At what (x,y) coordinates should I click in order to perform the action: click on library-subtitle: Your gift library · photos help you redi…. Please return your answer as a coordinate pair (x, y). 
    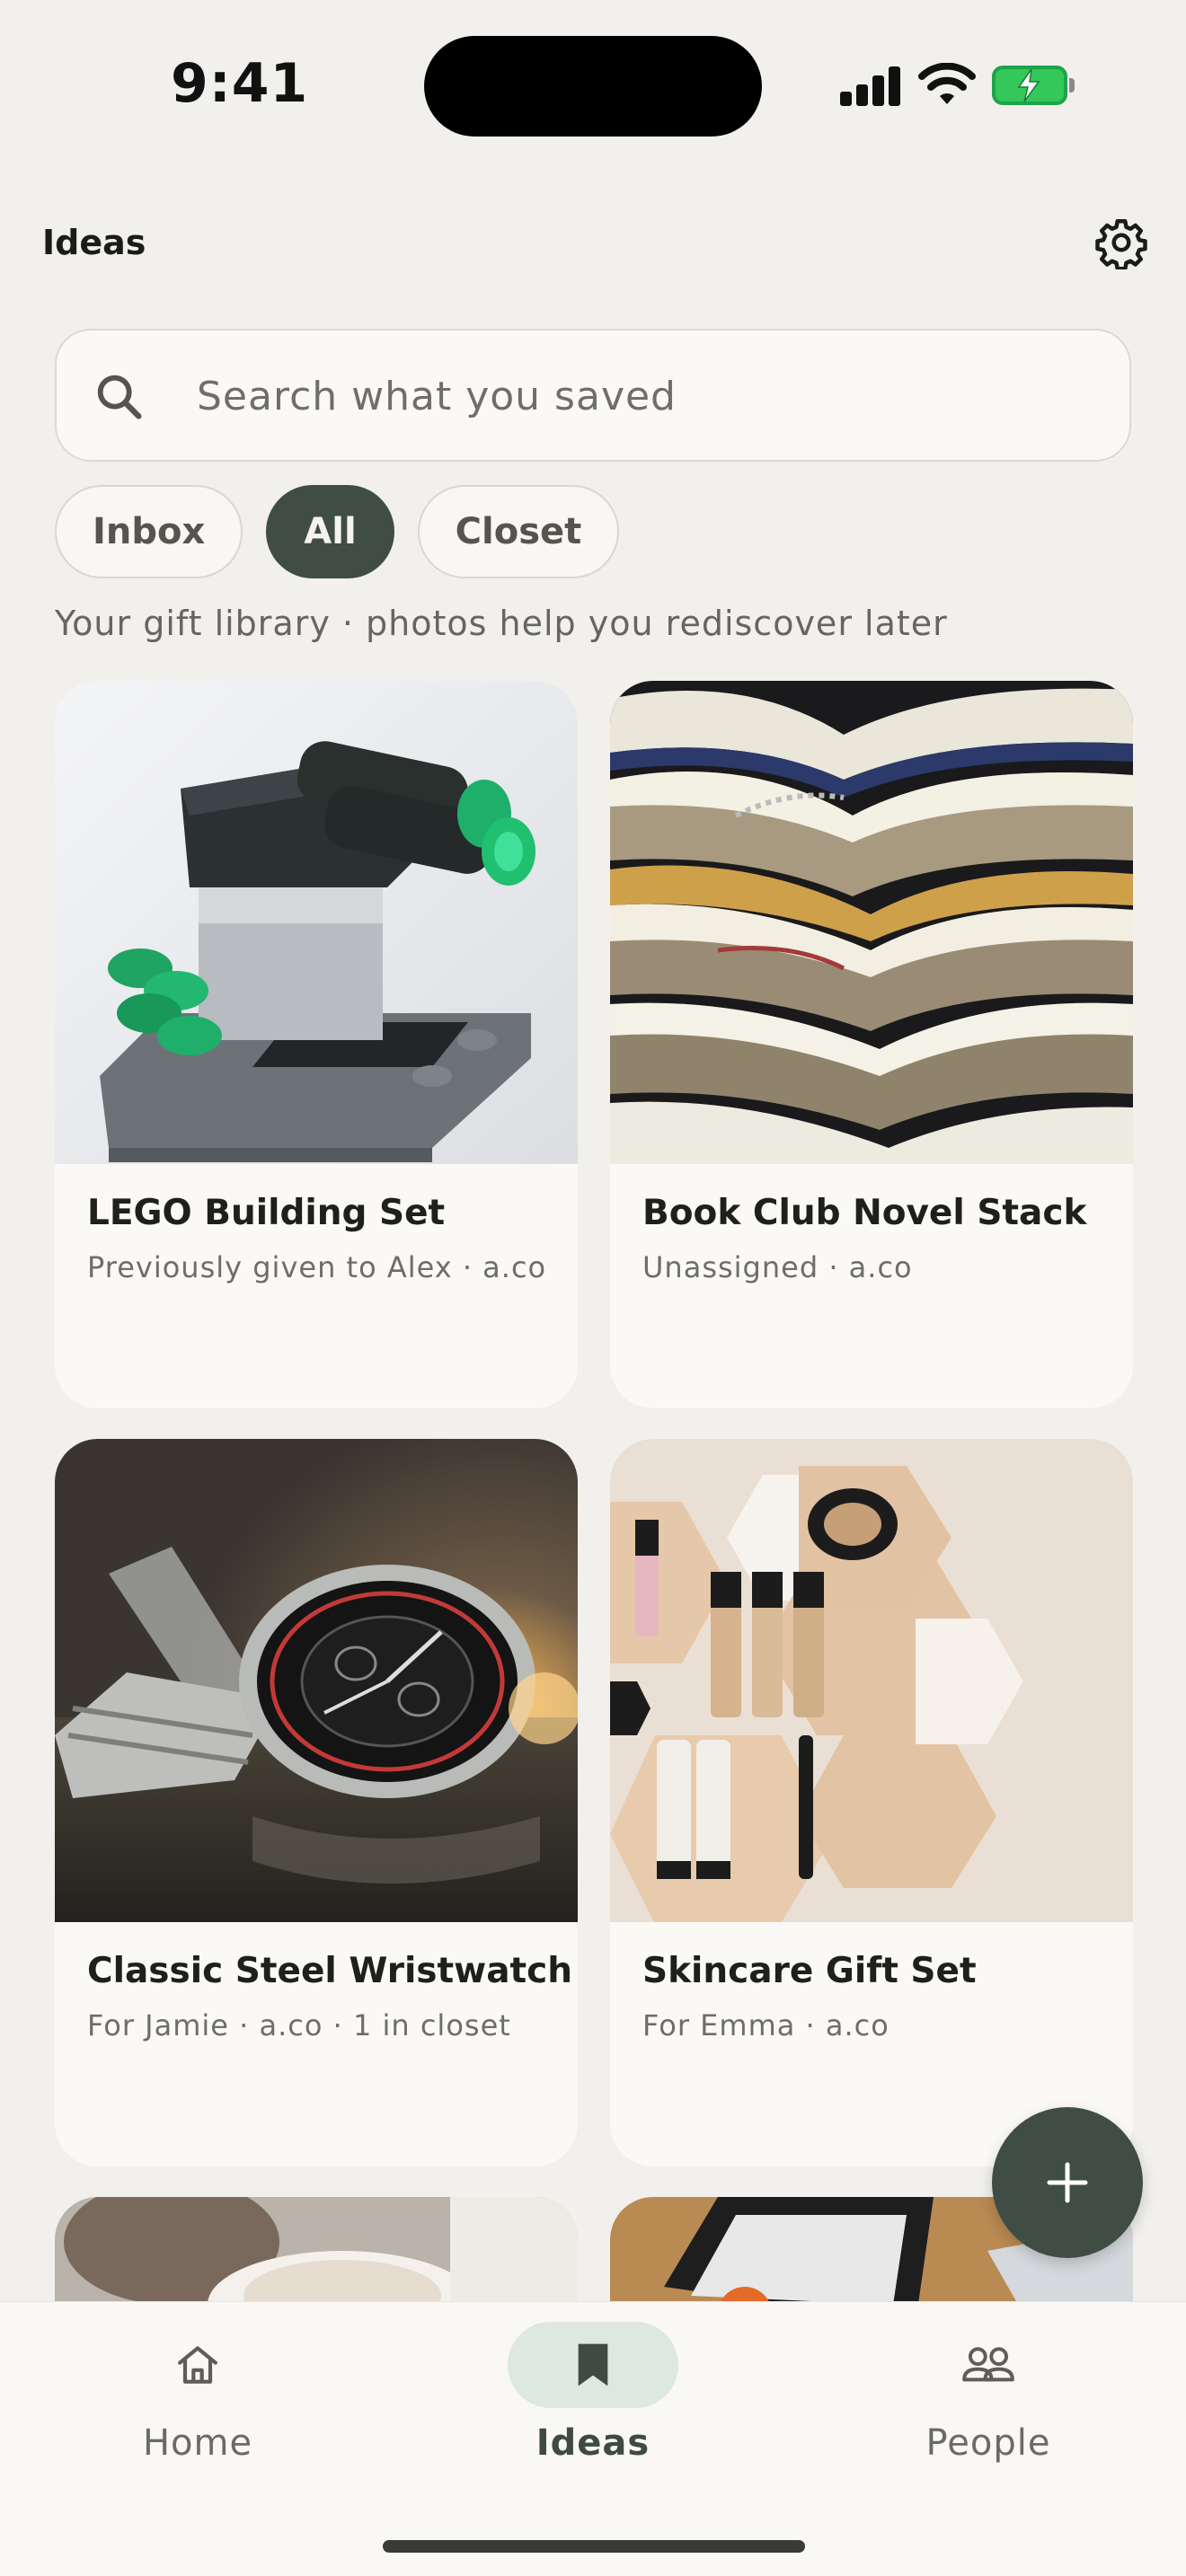
    Looking at the image, I should click on (501, 623).